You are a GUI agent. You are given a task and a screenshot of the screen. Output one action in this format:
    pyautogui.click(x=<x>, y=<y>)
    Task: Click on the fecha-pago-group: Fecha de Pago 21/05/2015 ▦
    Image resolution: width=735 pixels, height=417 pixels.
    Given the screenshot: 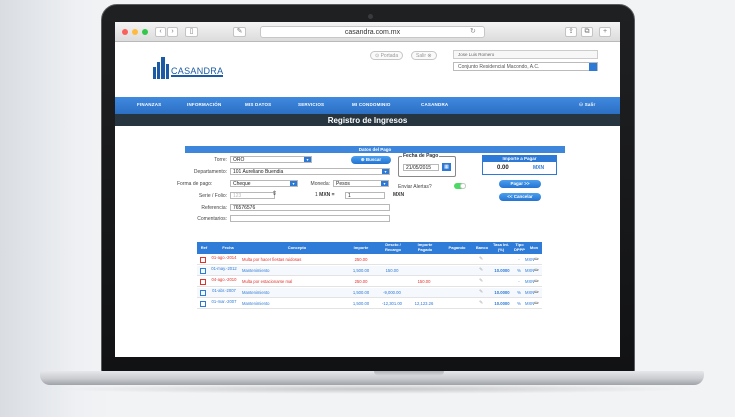 What is the action you would take?
    pyautogui.click(x=427, y=165)
    